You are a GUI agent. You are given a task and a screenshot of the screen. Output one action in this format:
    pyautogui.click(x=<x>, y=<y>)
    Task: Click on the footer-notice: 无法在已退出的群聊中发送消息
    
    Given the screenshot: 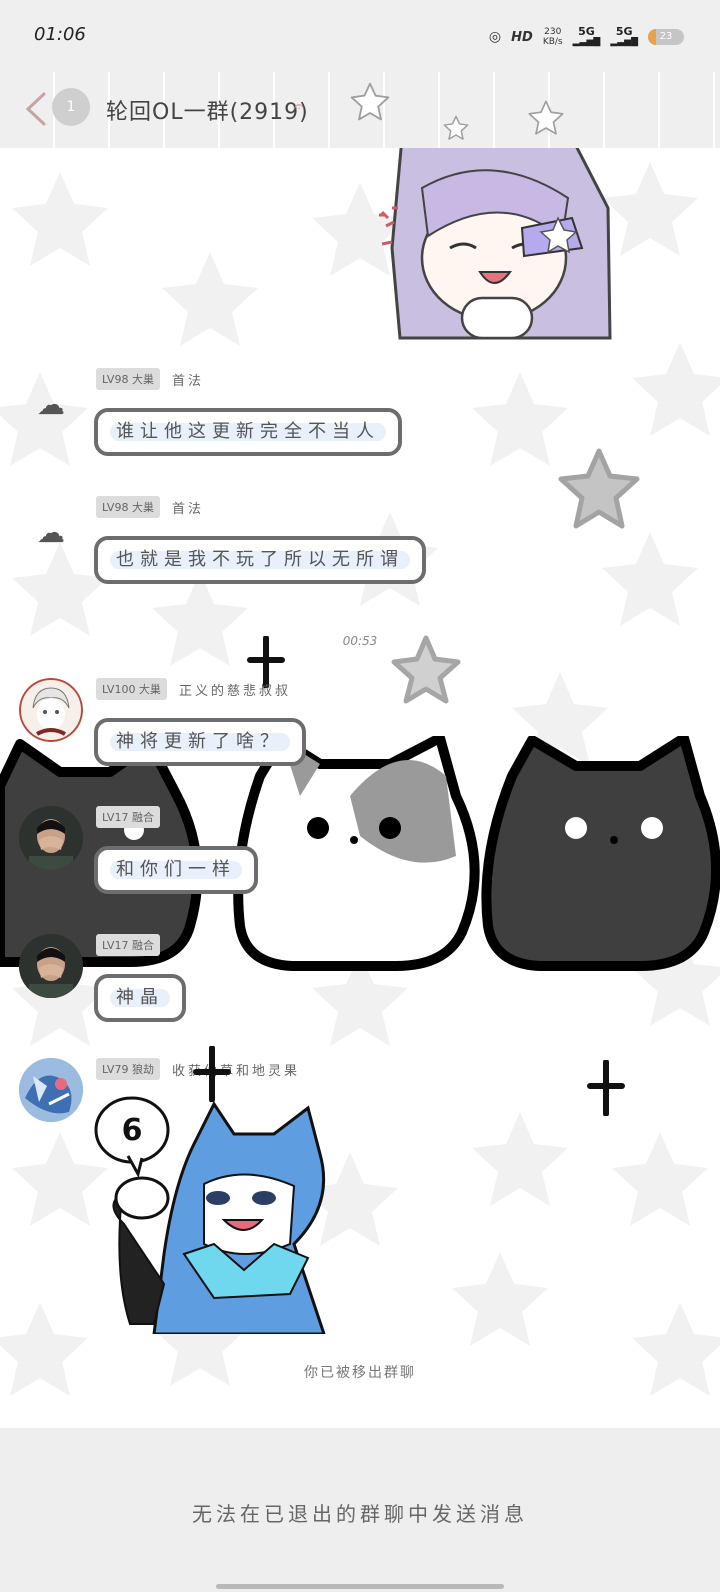 What is the action you would take?
    pyautogui.click(x=360, y=1514)
    